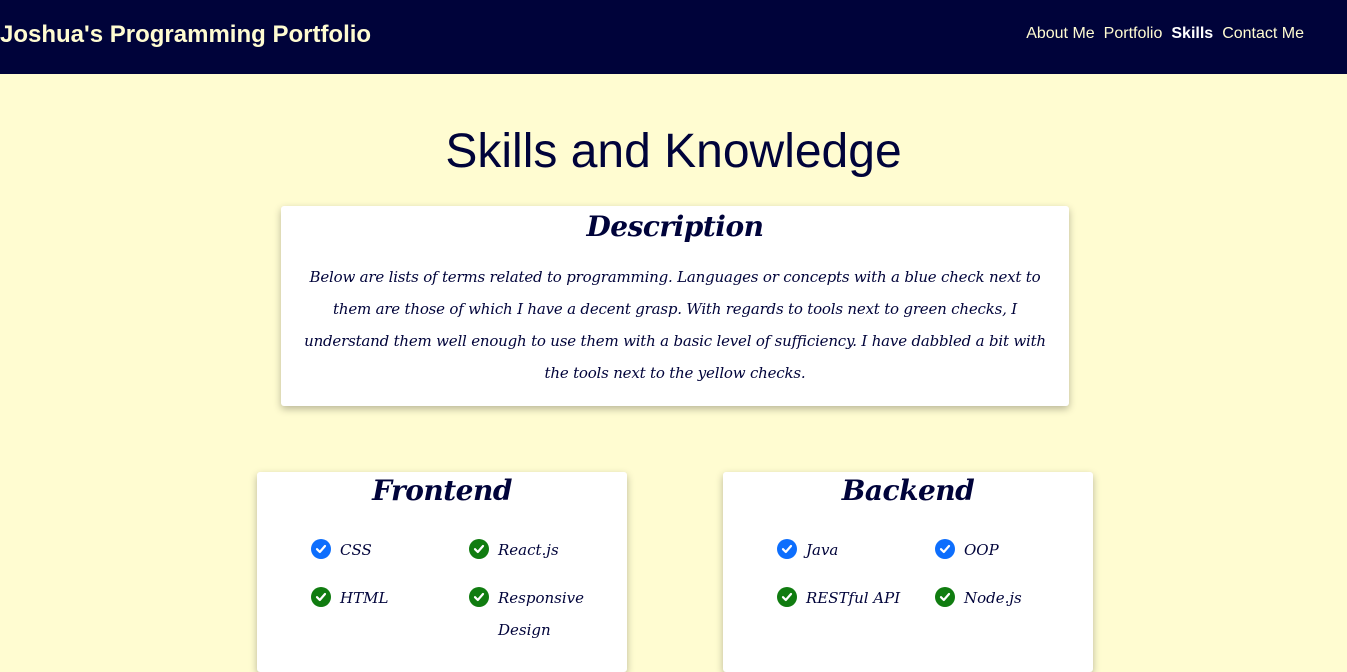  What do you see at coordinates (528, 550) in the screenshot?
I see `skill-label: React.js` at bounding box center [528, 550].